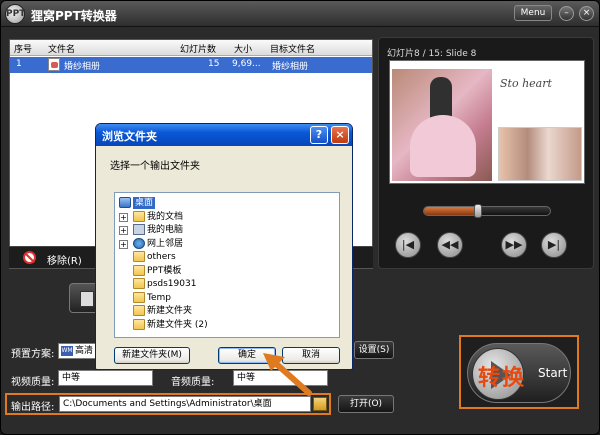 This screenshot has height=435, width=600. Describe the element at coordinates (340, 135) in the screenshot. I see `dialog-close-icon: ×` at that location.